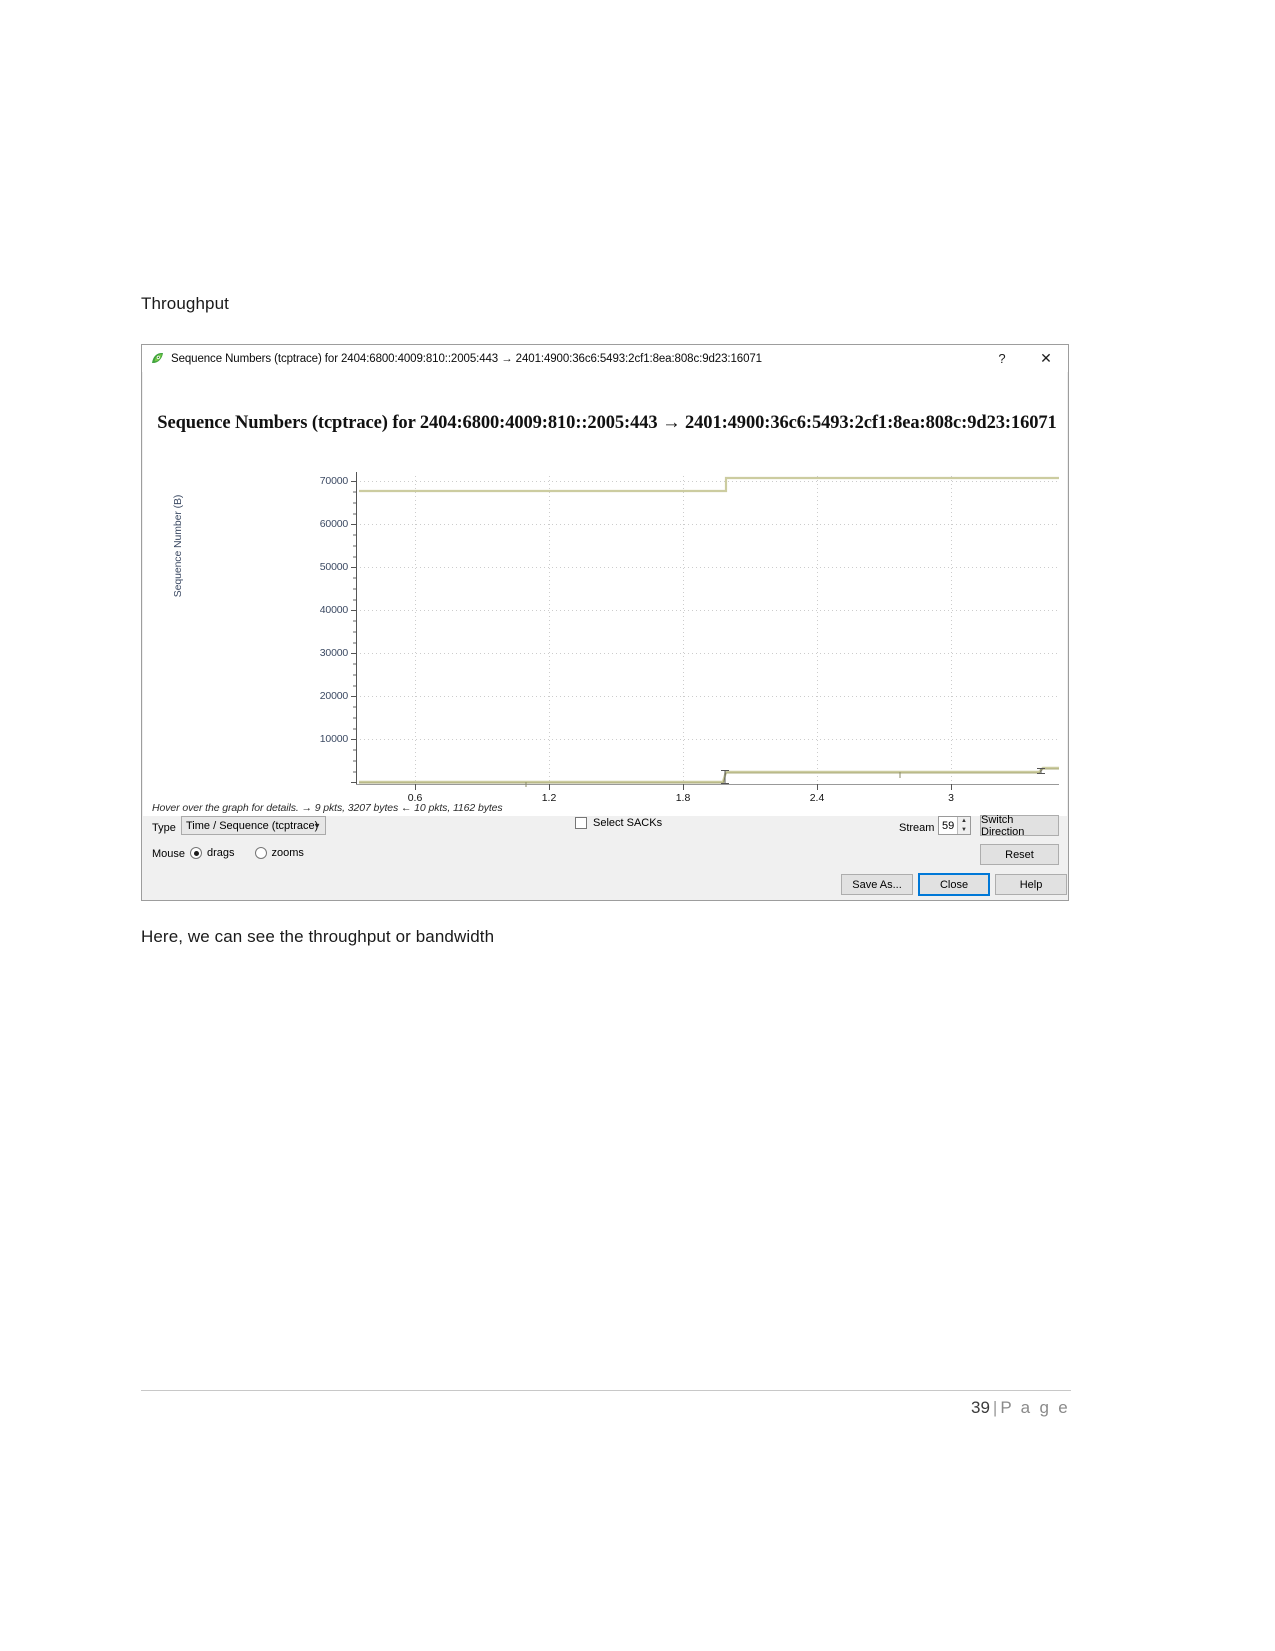  What do you see at coordinates (964, 821) in the screenshot?
I see `spinner-up-icon: ▲` at bounding box center [964, 821].